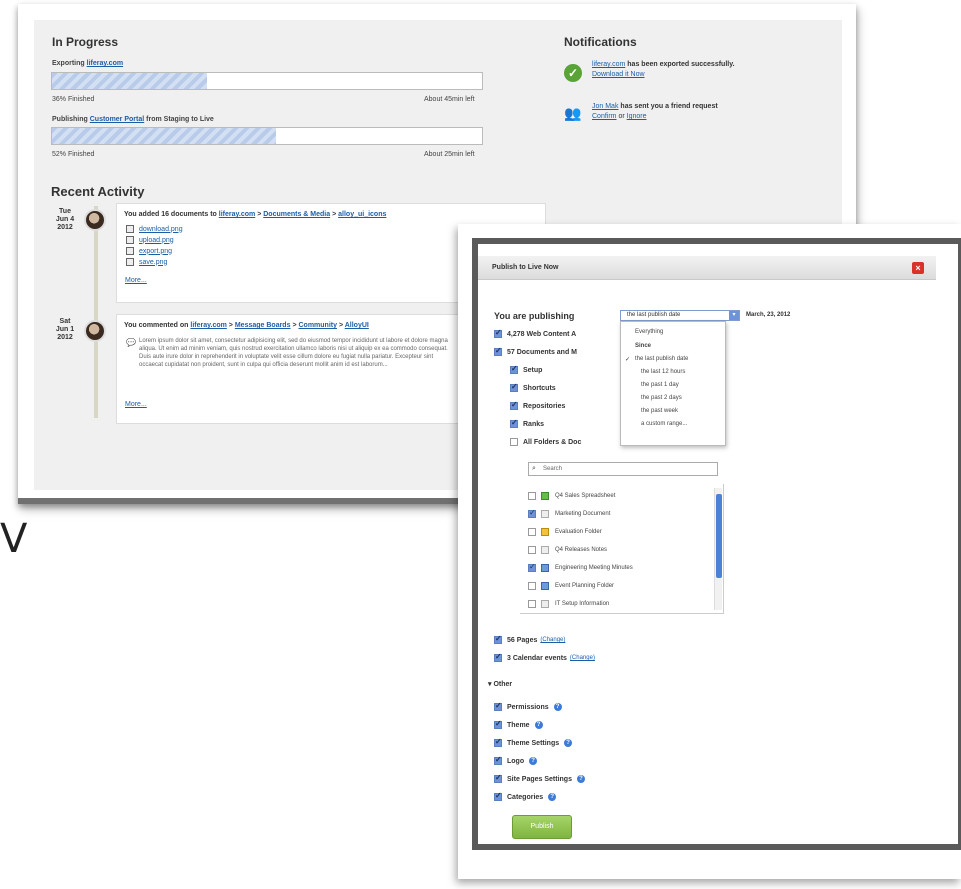  I want to click on doc-option-shortcuts: Shortcuts, so click(533, 387).